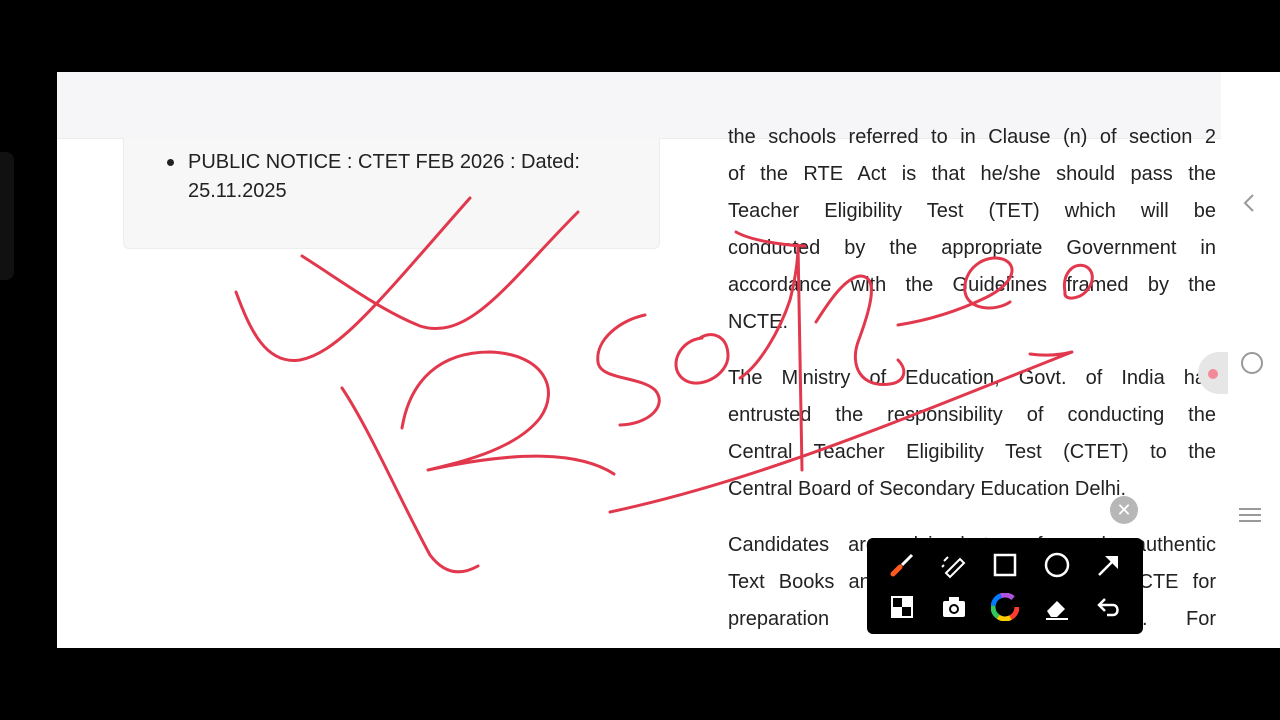 The image size is (1280, 720). I want to click on edge-panel-handle, so click(7, 216).